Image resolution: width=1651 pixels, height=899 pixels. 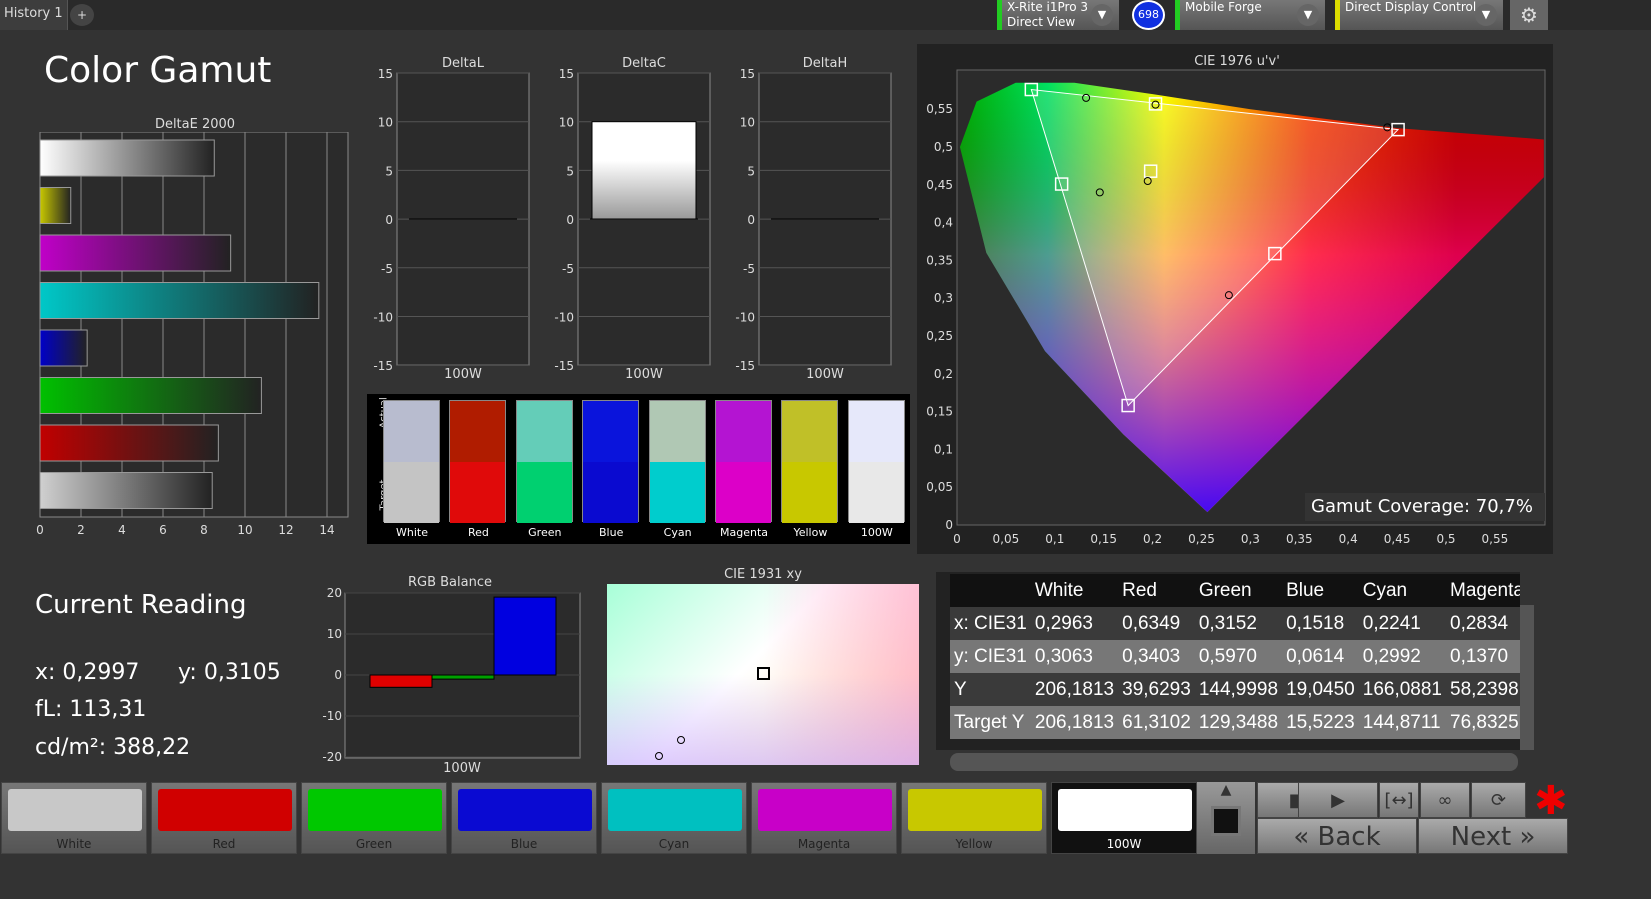 What do you see at coordinates (1227, 656) in the screenshot?
I see `table-cell: 0,5970` at bounding box center [1227, 656].